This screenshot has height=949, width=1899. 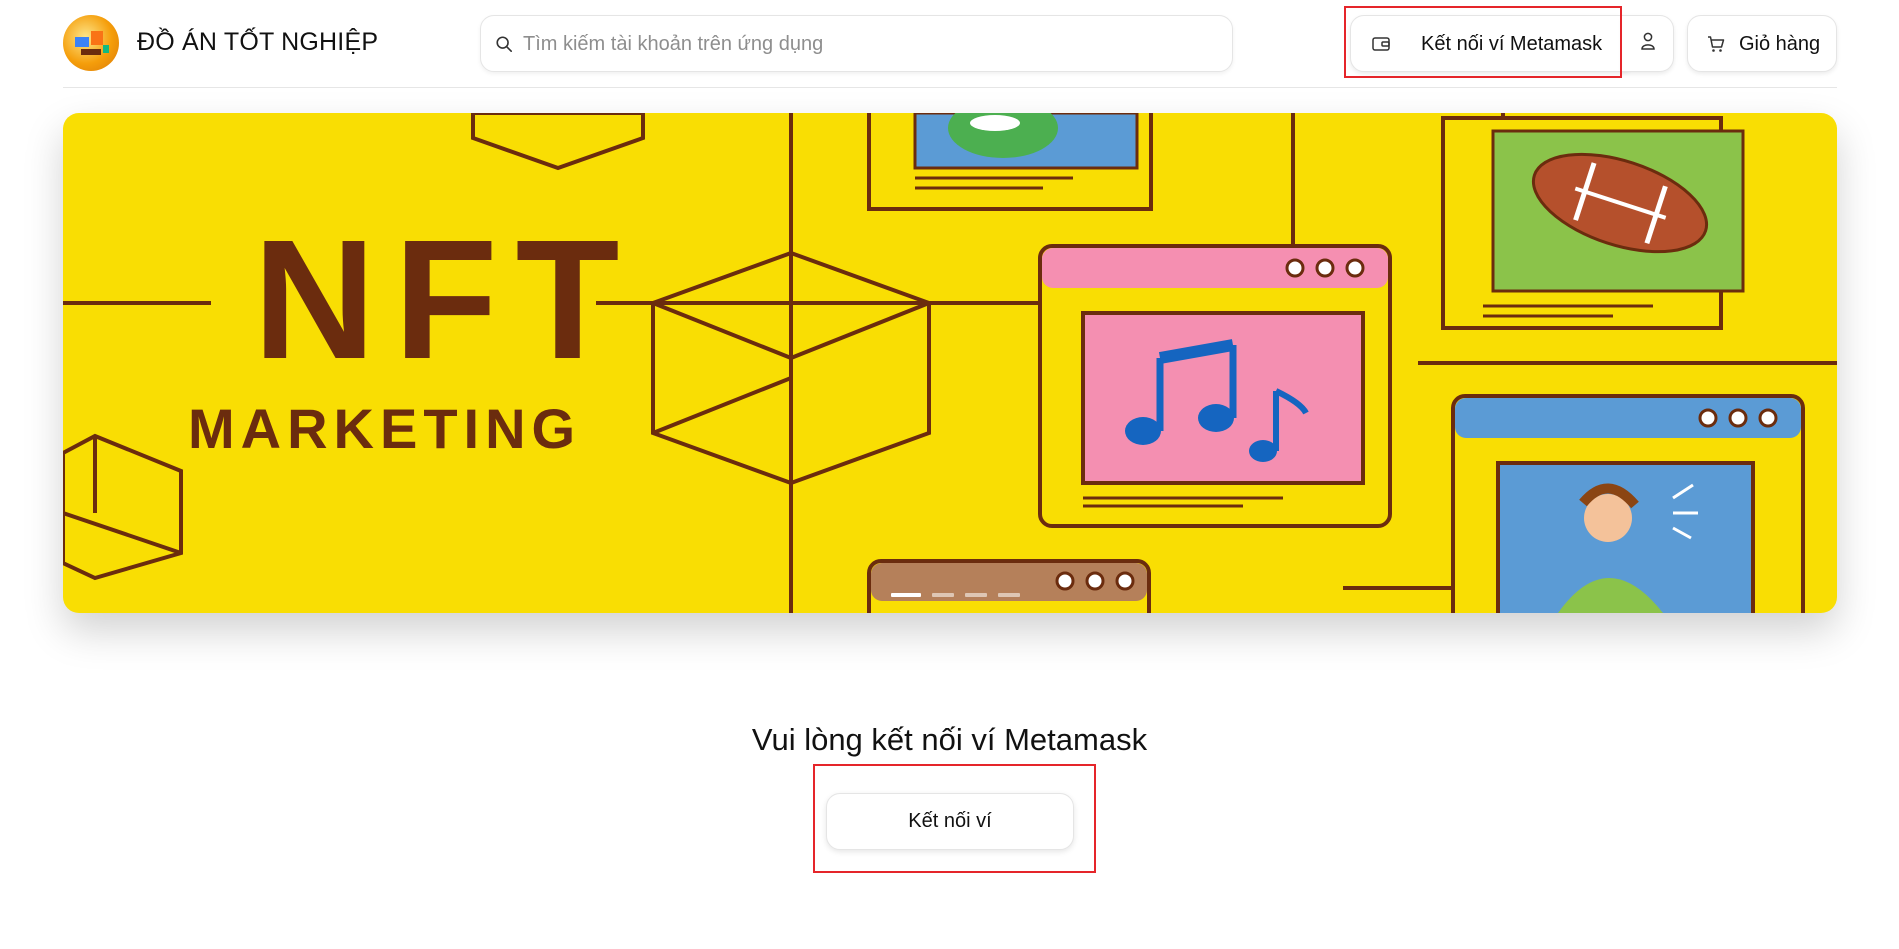 I want to click on user-button, so click(x=1648, y=43).